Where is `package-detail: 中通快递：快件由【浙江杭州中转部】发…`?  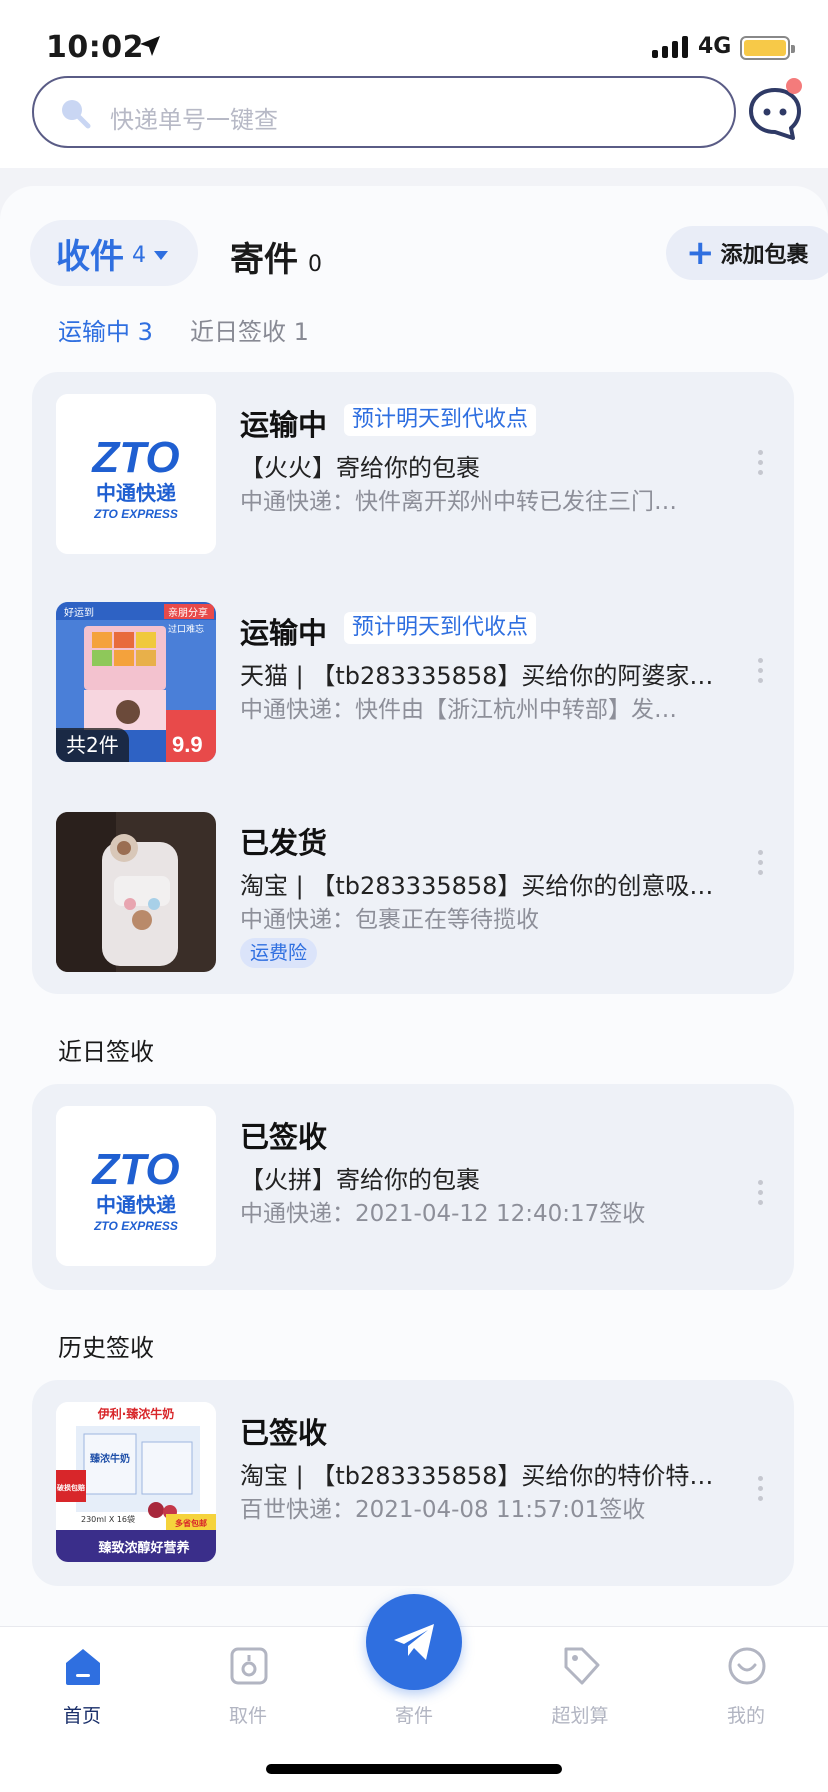 package-detail: 中通快递：快件由【浙江杭州中转部】发… is located at coordinates (458, 710).